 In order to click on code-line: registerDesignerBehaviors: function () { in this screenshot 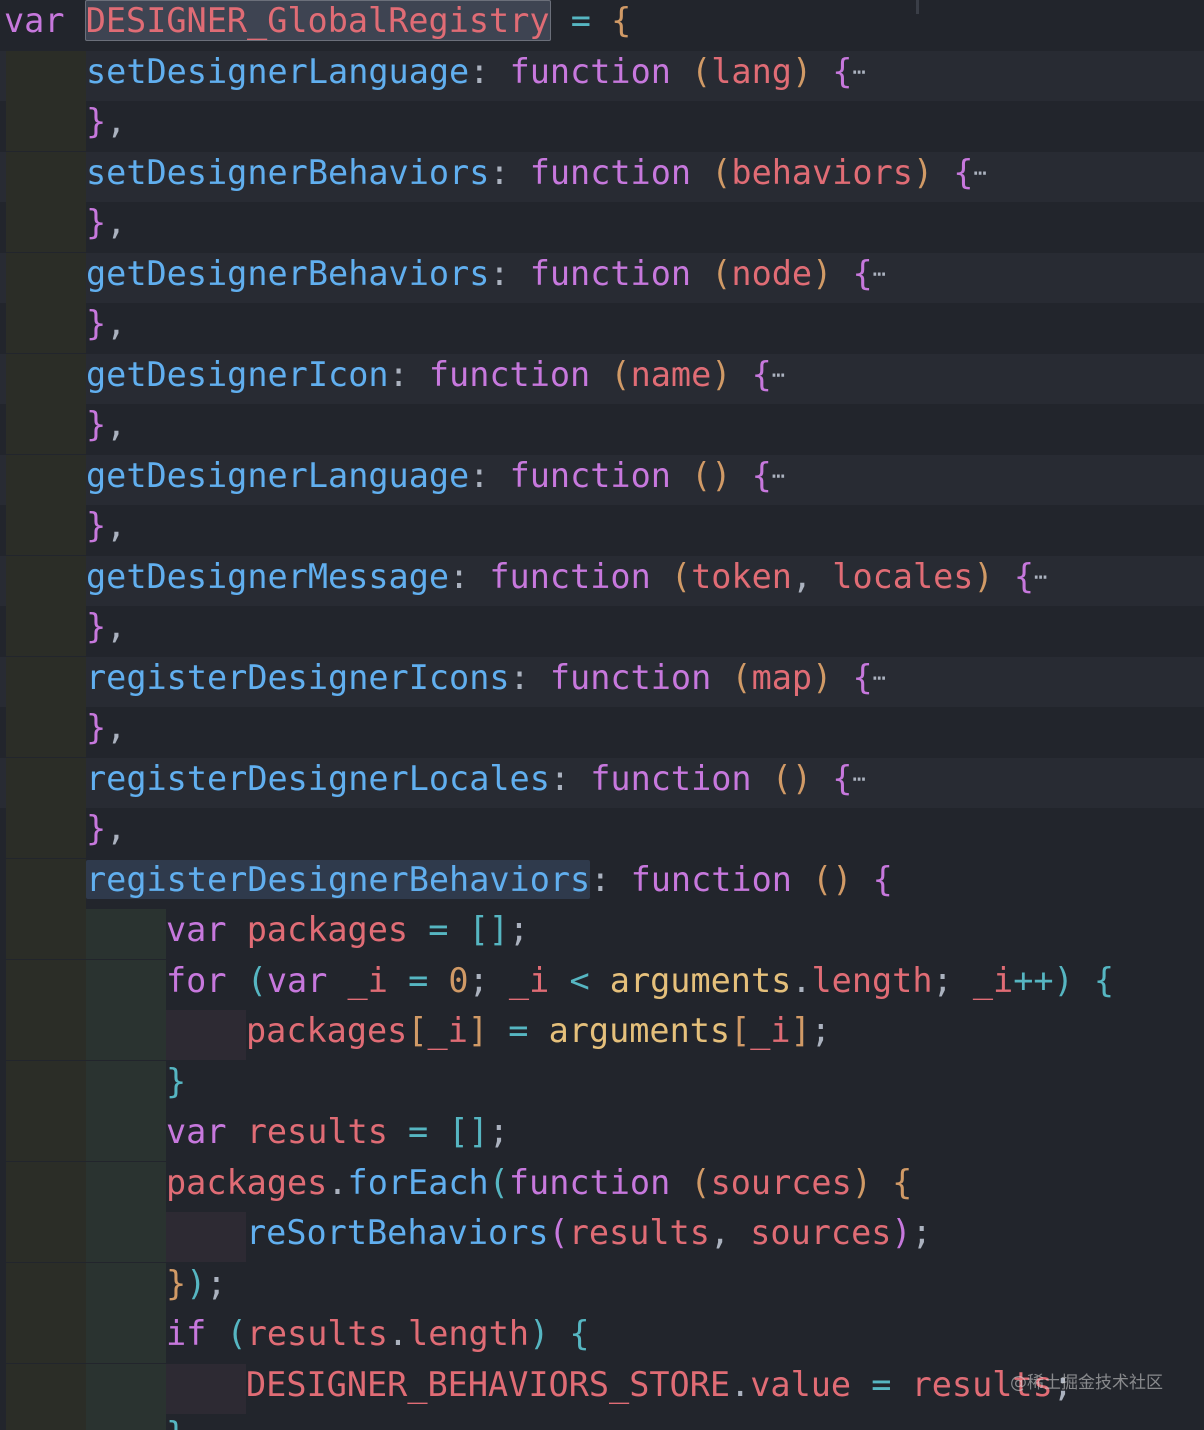, I will do `click(602, 883)`.